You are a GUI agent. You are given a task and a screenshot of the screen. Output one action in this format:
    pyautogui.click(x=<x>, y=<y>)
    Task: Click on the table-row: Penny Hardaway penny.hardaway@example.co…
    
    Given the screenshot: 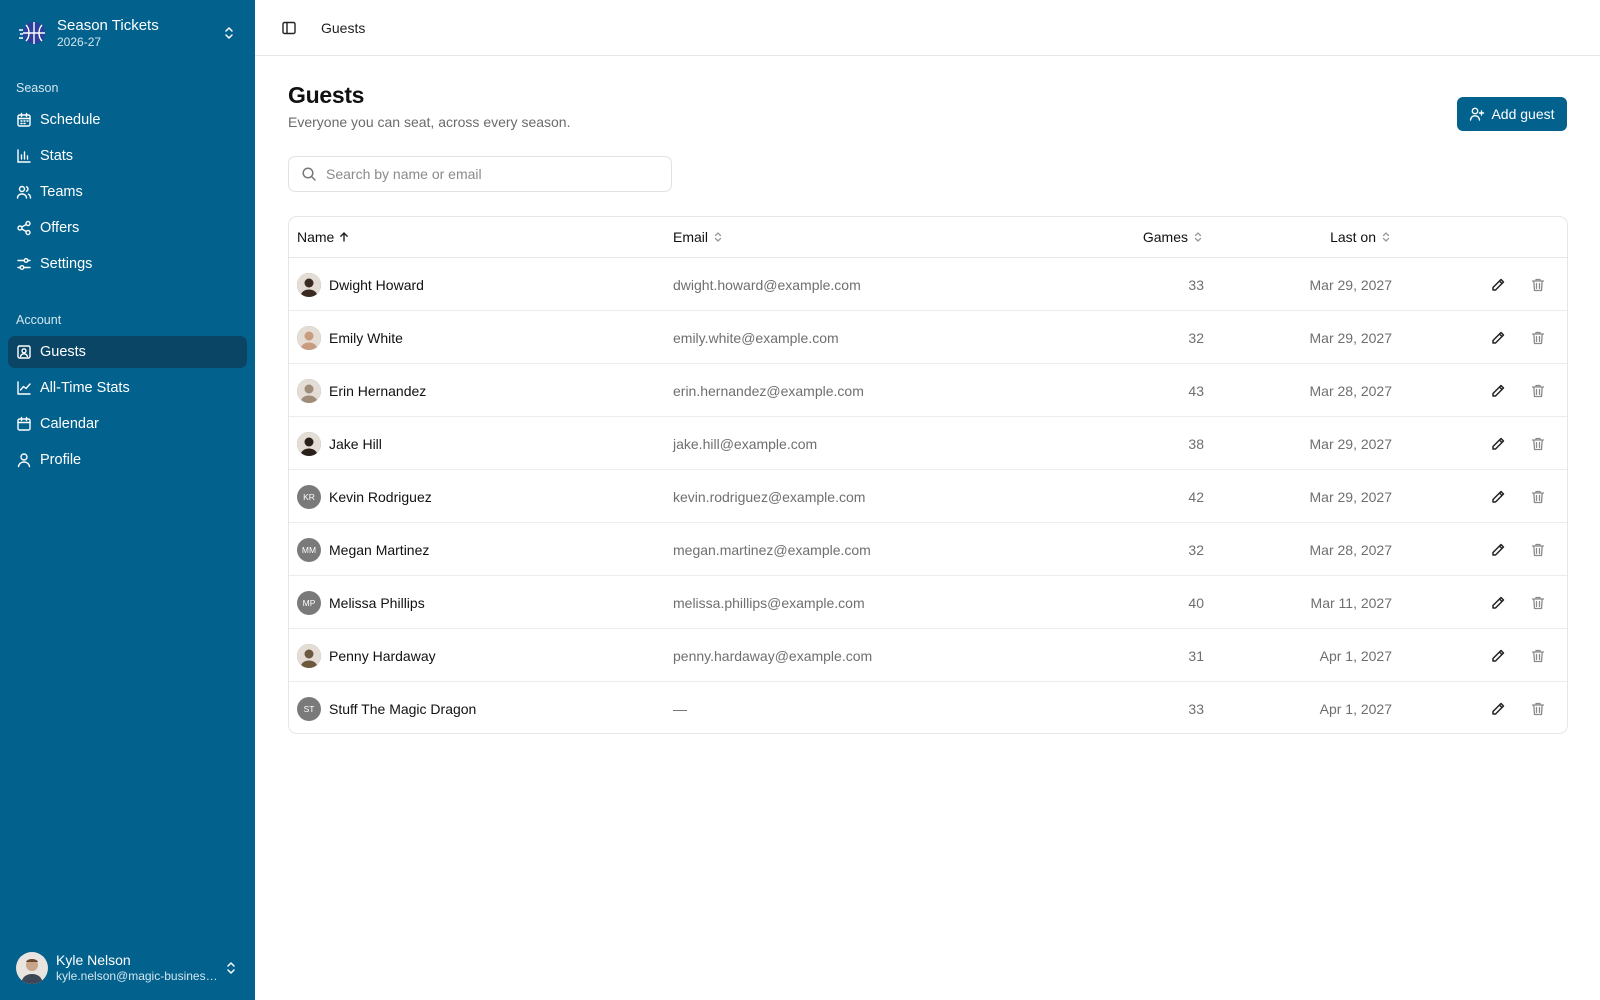 What is the action you would take?
    pyautogui.click(x=928, y=655)
    